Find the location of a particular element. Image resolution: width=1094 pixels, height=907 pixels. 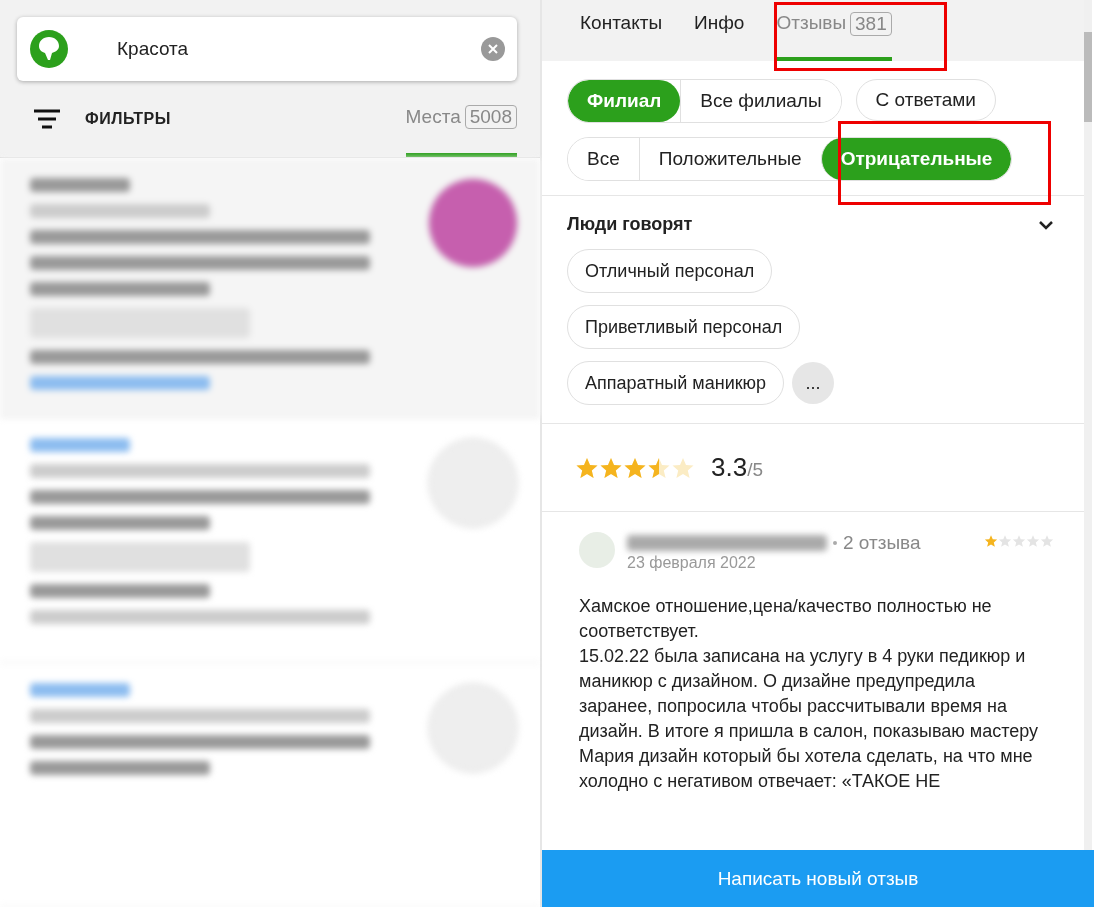

filter-icon is located at coordinates (47, 119).